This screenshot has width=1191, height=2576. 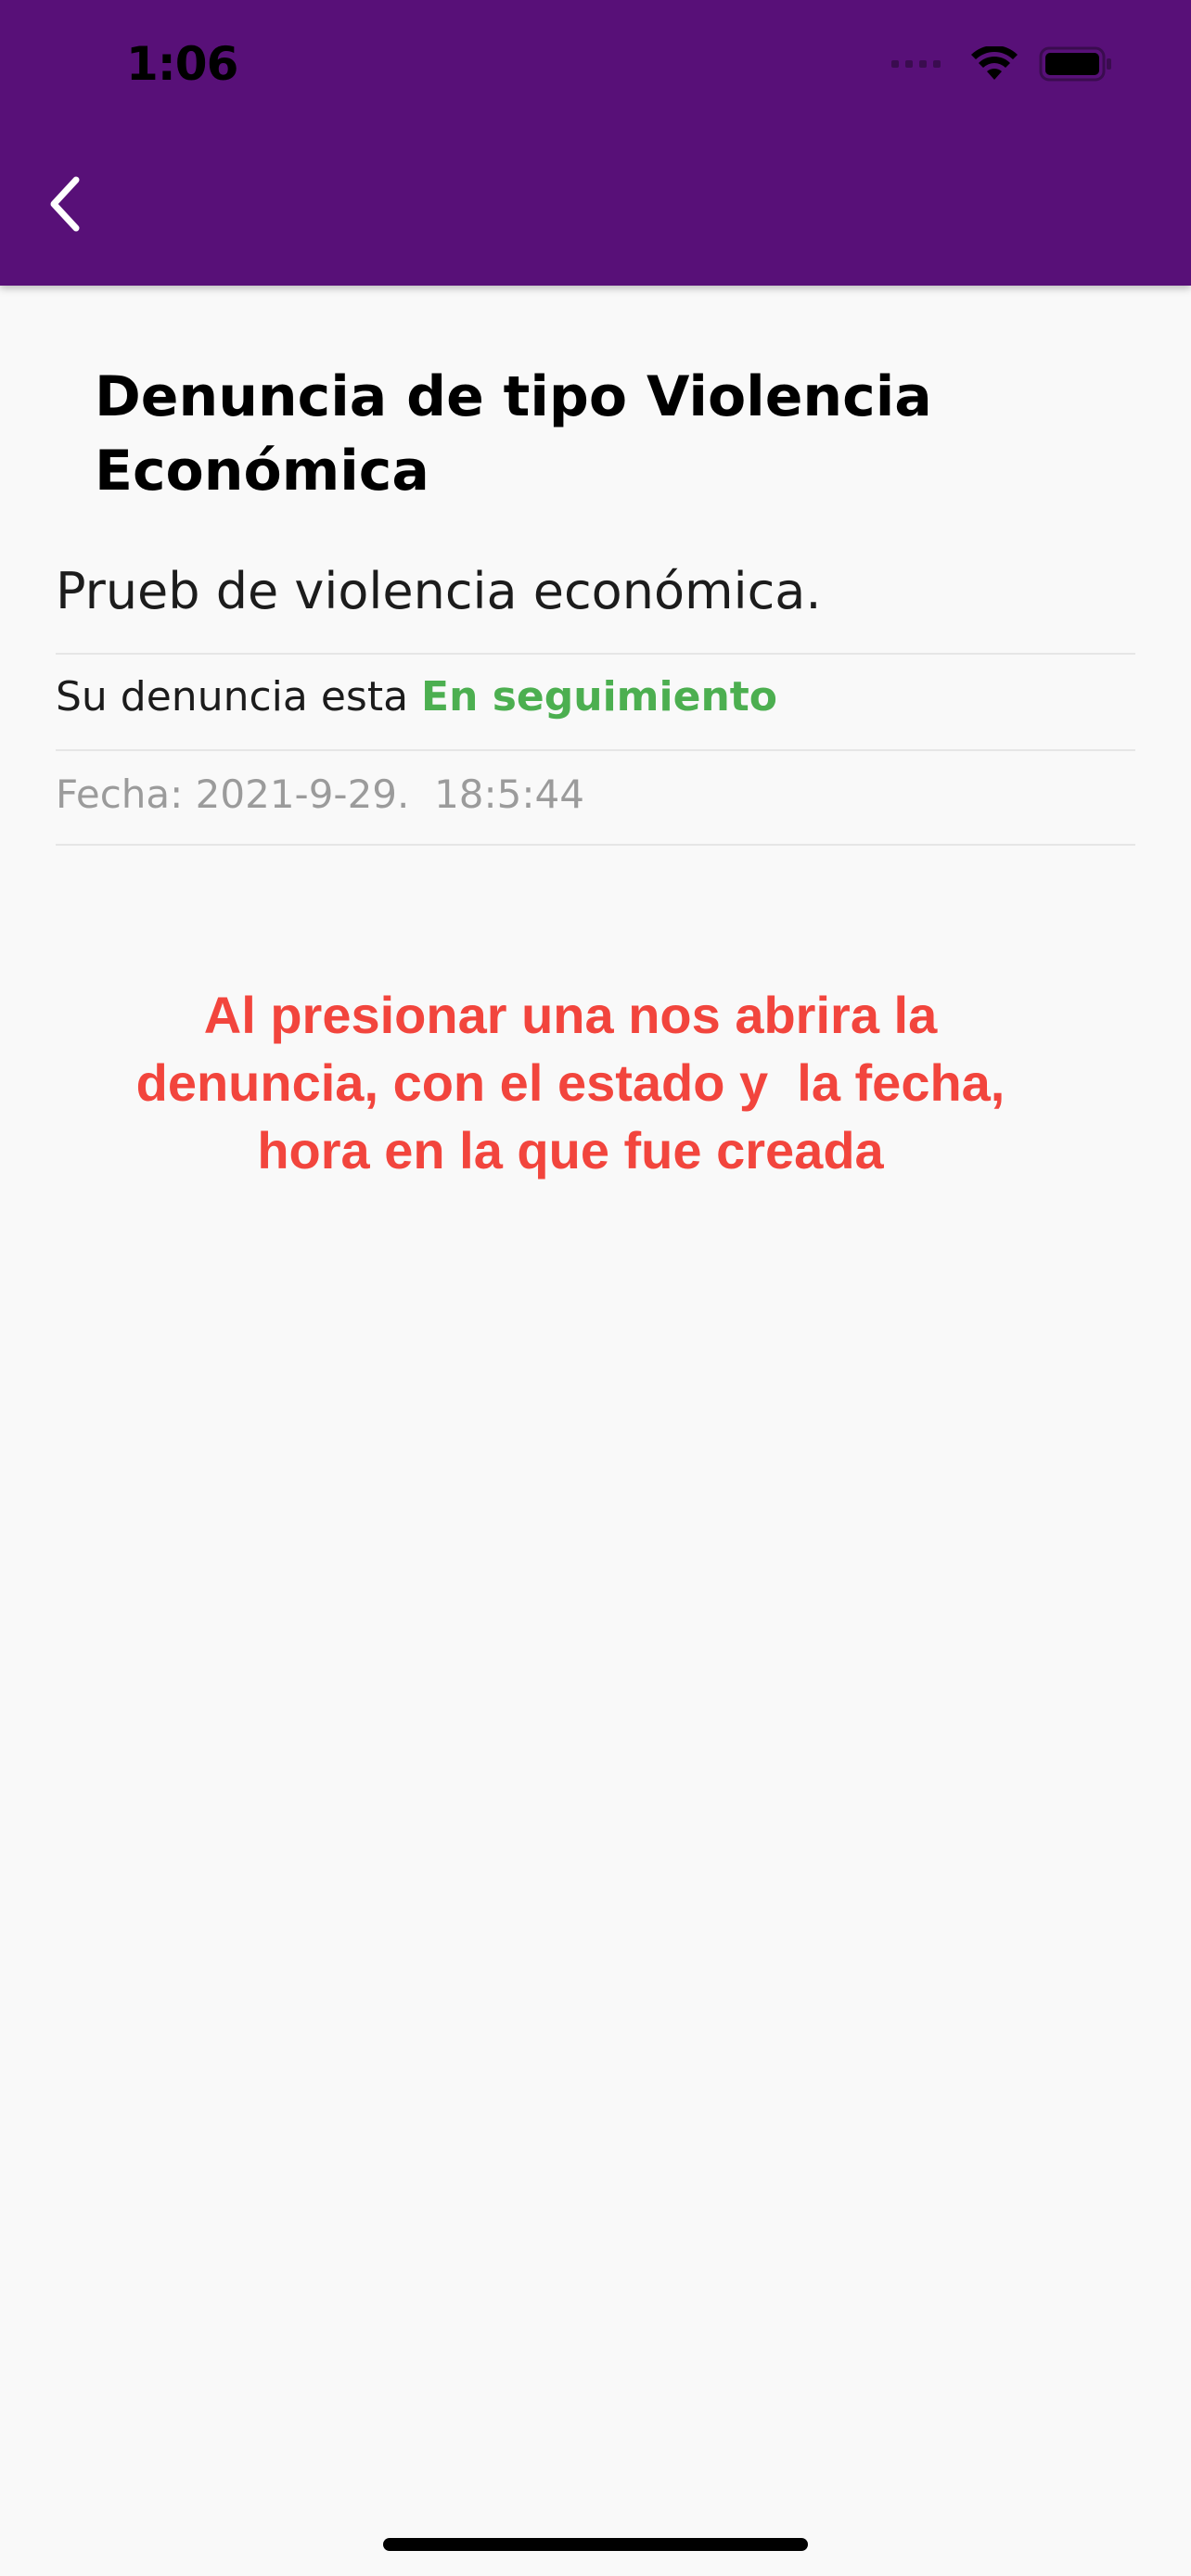 What do you see at coordinates (513, 434) in the screenshot?
I see `complaint-title: Denuncia de tipo Violencia Económica` at bounding box center [513, 434].